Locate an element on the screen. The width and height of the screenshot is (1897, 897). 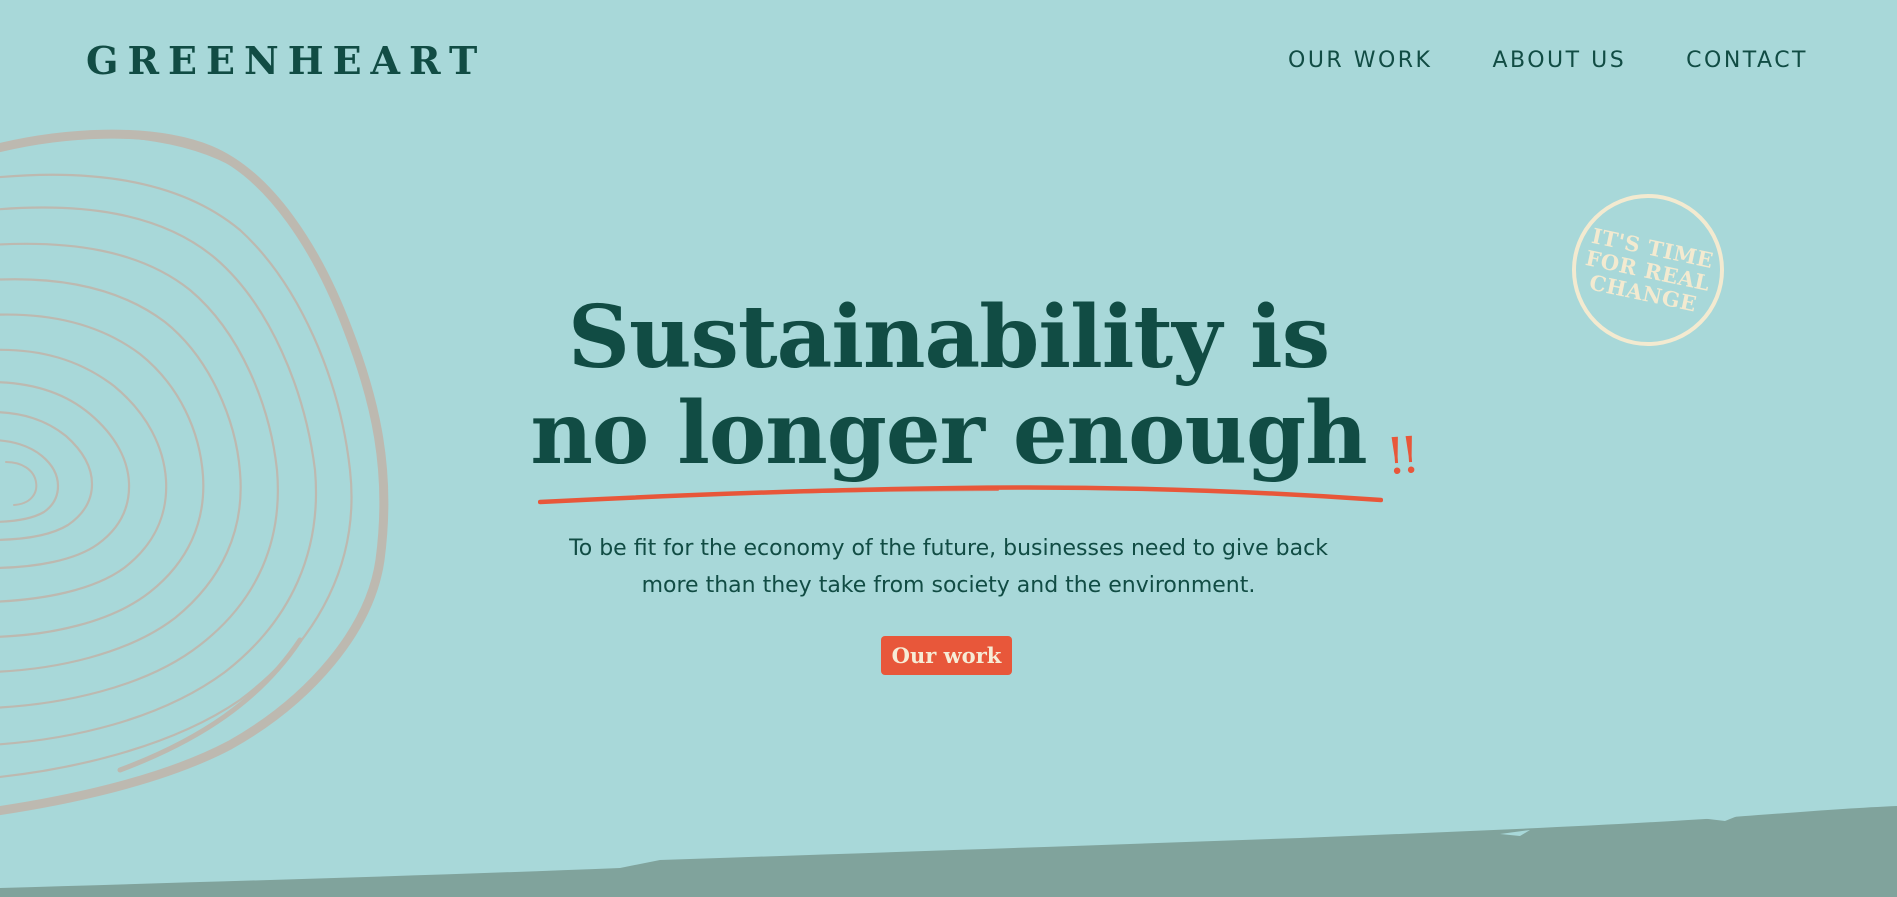
nav-item-about-us: ABOUT US is located at coordinates (1559, 60).